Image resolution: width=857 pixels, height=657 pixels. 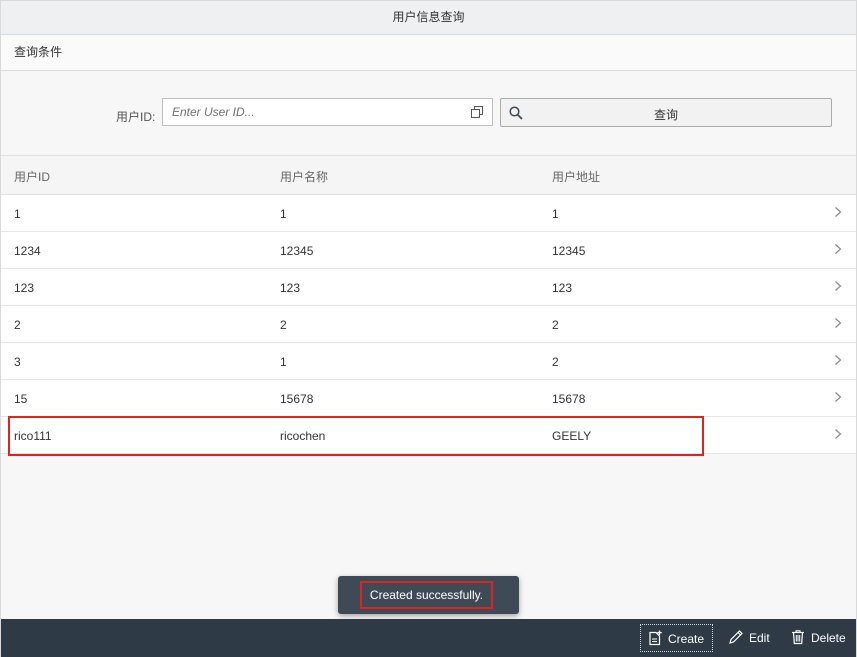 I want to click on value-help-icon, so click(x=477, y=112).